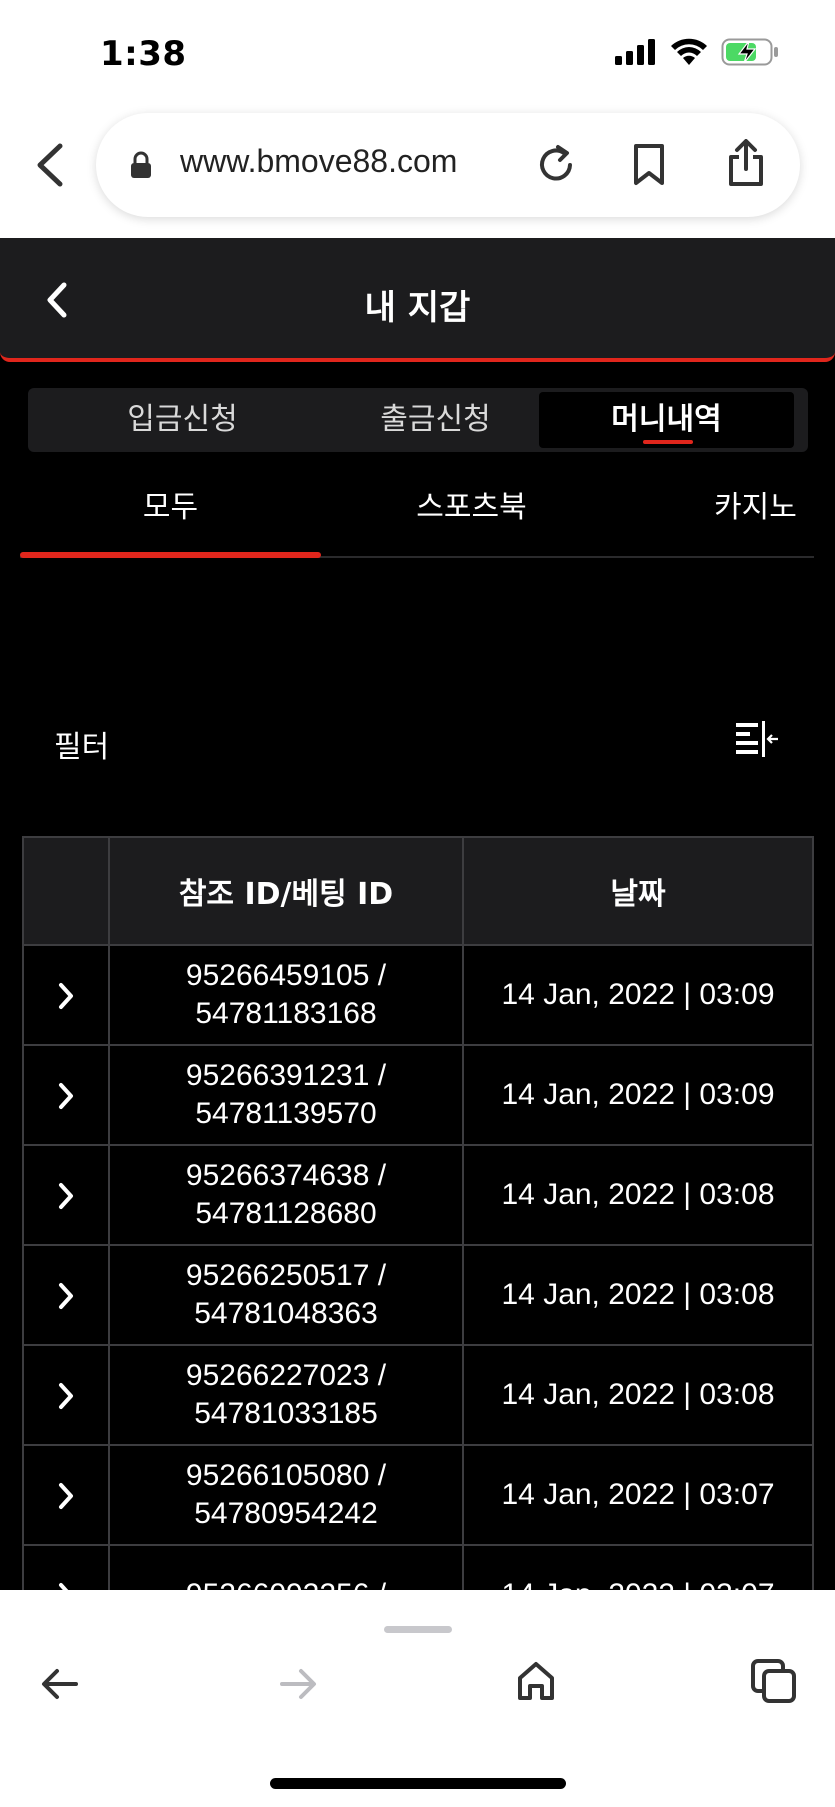 The height and width of the screenshot is (1807, 835). I want to click on ref-id: 95266092256 /, so click(286, 1583).